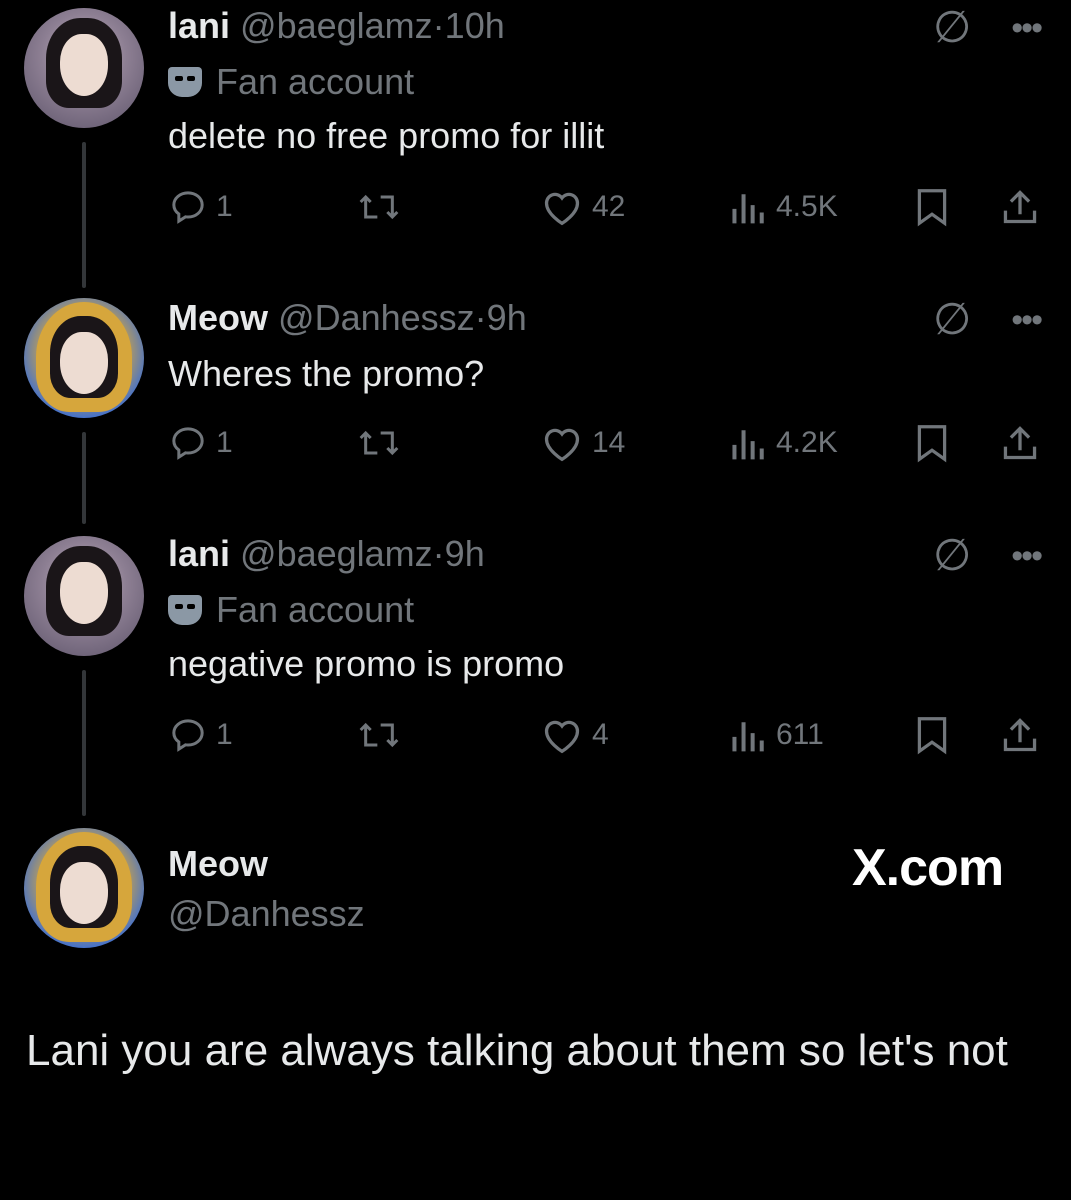 This screenshot has height=1200, width=1071. I want to click on tweet-header: lani @baeglamz·10h, so click(336, 26).